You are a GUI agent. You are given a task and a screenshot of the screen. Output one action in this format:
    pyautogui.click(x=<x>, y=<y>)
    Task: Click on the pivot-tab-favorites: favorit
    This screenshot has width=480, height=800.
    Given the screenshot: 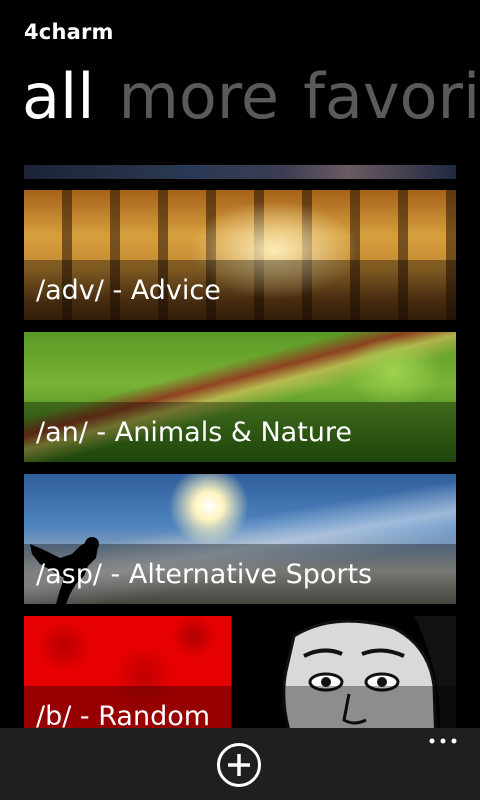 What is the action you would take?
    pyautogui.click(x=391, y=96)
    